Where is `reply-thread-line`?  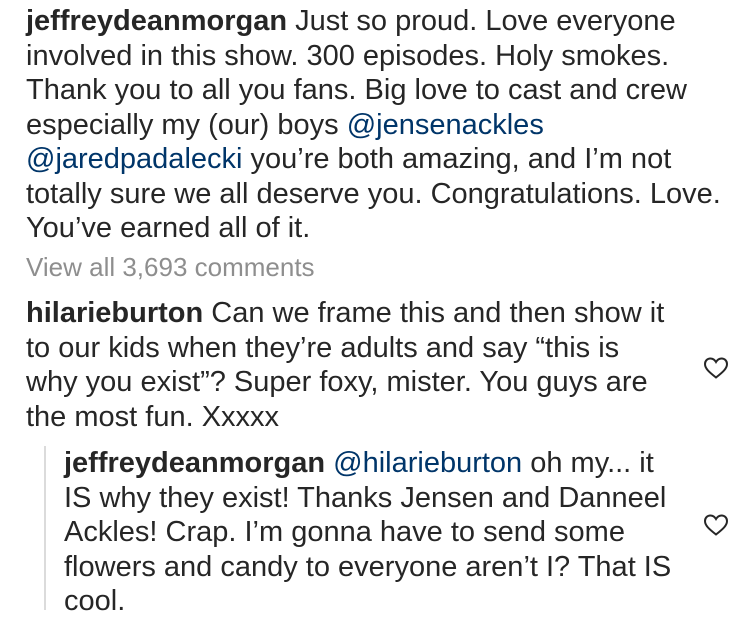 reply-thread-line is located at coordinates (45, 528).